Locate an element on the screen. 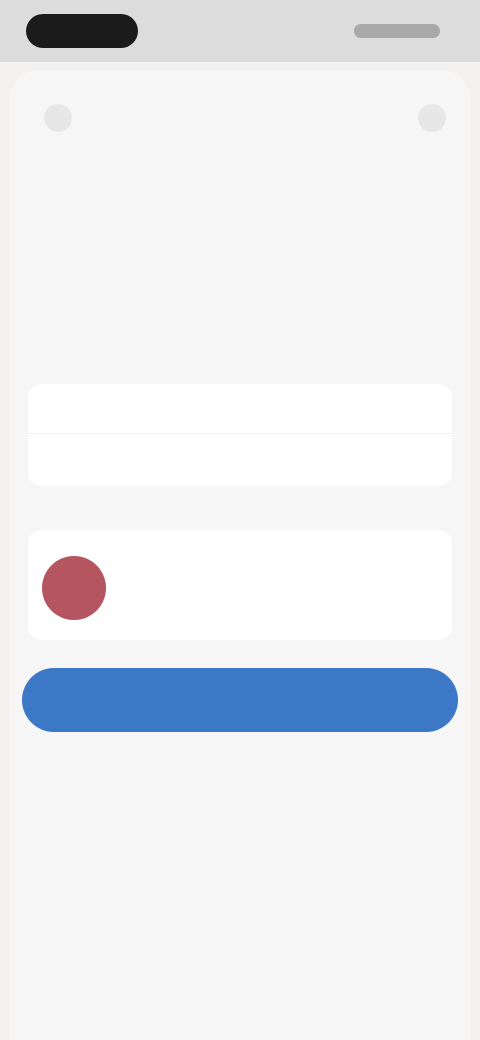 This screenshot has height=1040, width=480. header-left-button is located at coordinates (58, 118).